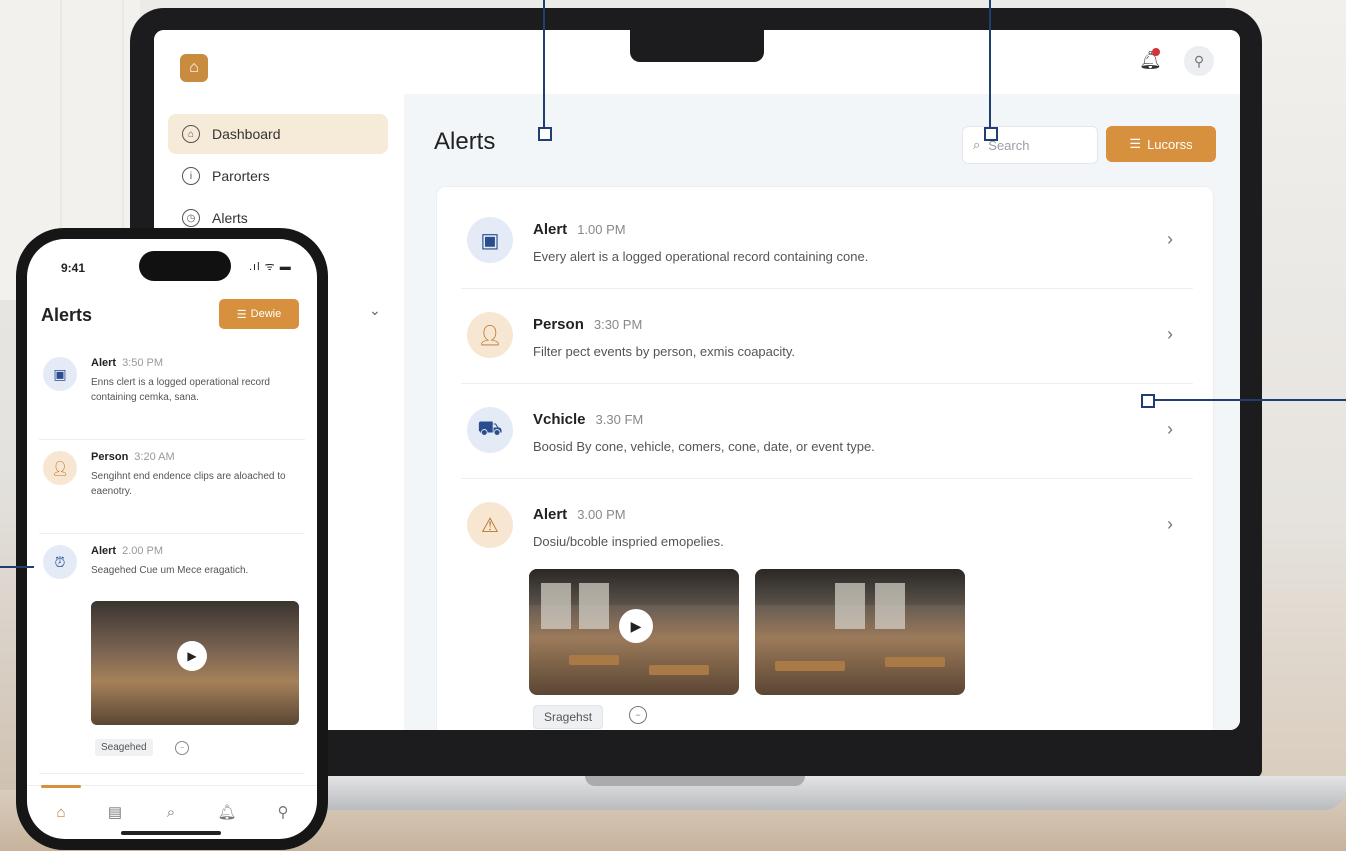 This screenshot has height=851, width=1346. I want to click on clock-icon: ◷, so click(191, 218).